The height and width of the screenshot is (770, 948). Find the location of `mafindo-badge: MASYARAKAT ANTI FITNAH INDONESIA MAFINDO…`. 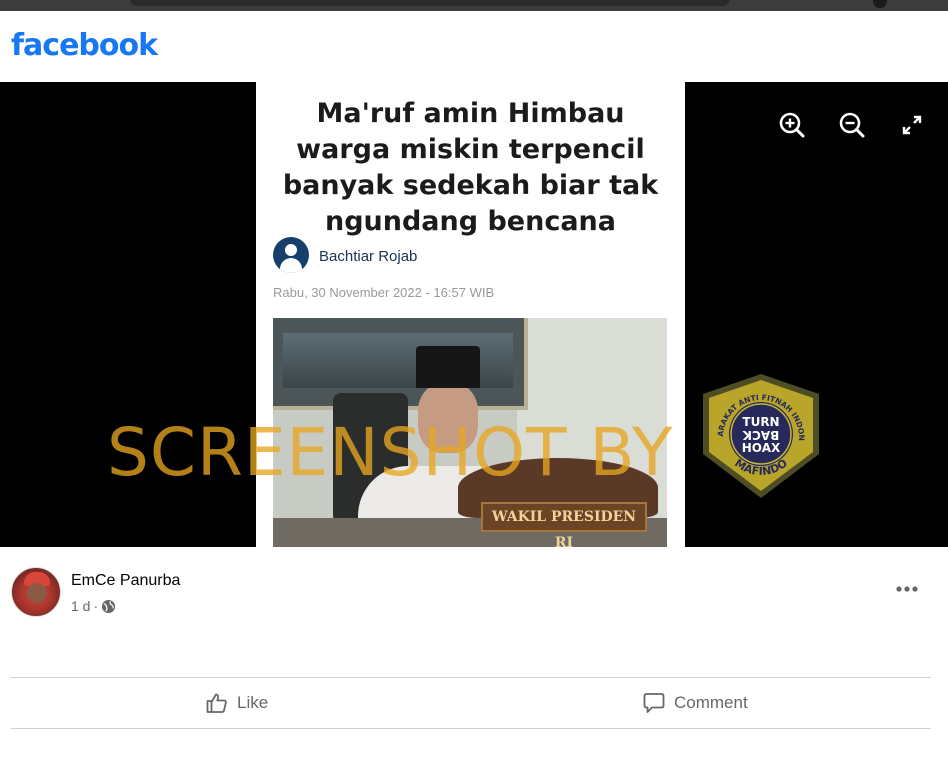

mafindo-badge: MASYARAKAT ANTI FITNAH INDONESIA MAFINDO… is located at coordinates (758, 435).